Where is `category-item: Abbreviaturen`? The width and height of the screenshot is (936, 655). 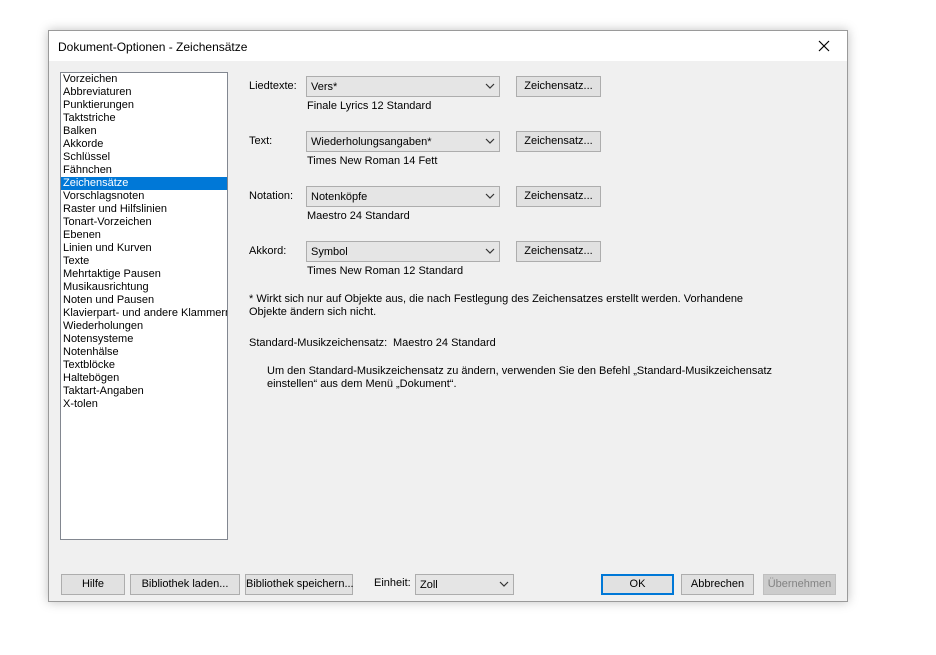
category-item: Abbreviaturen is located at coordinates (144, 92).